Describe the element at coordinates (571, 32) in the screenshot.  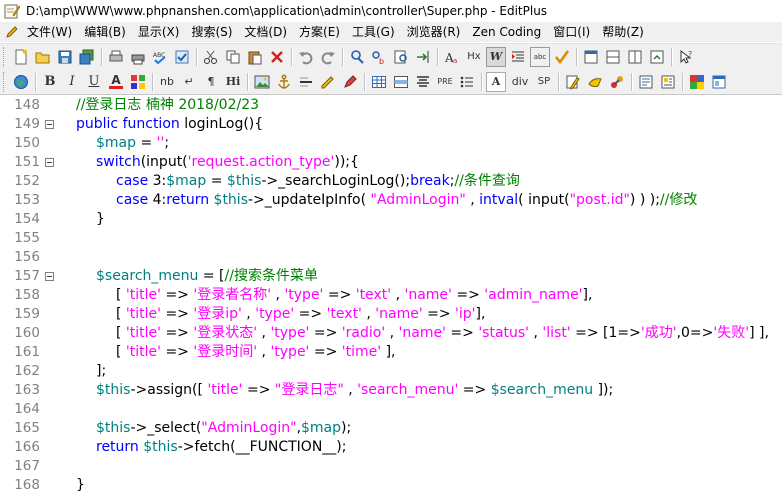
I see `menu-window: 窗口(I)` at that location.